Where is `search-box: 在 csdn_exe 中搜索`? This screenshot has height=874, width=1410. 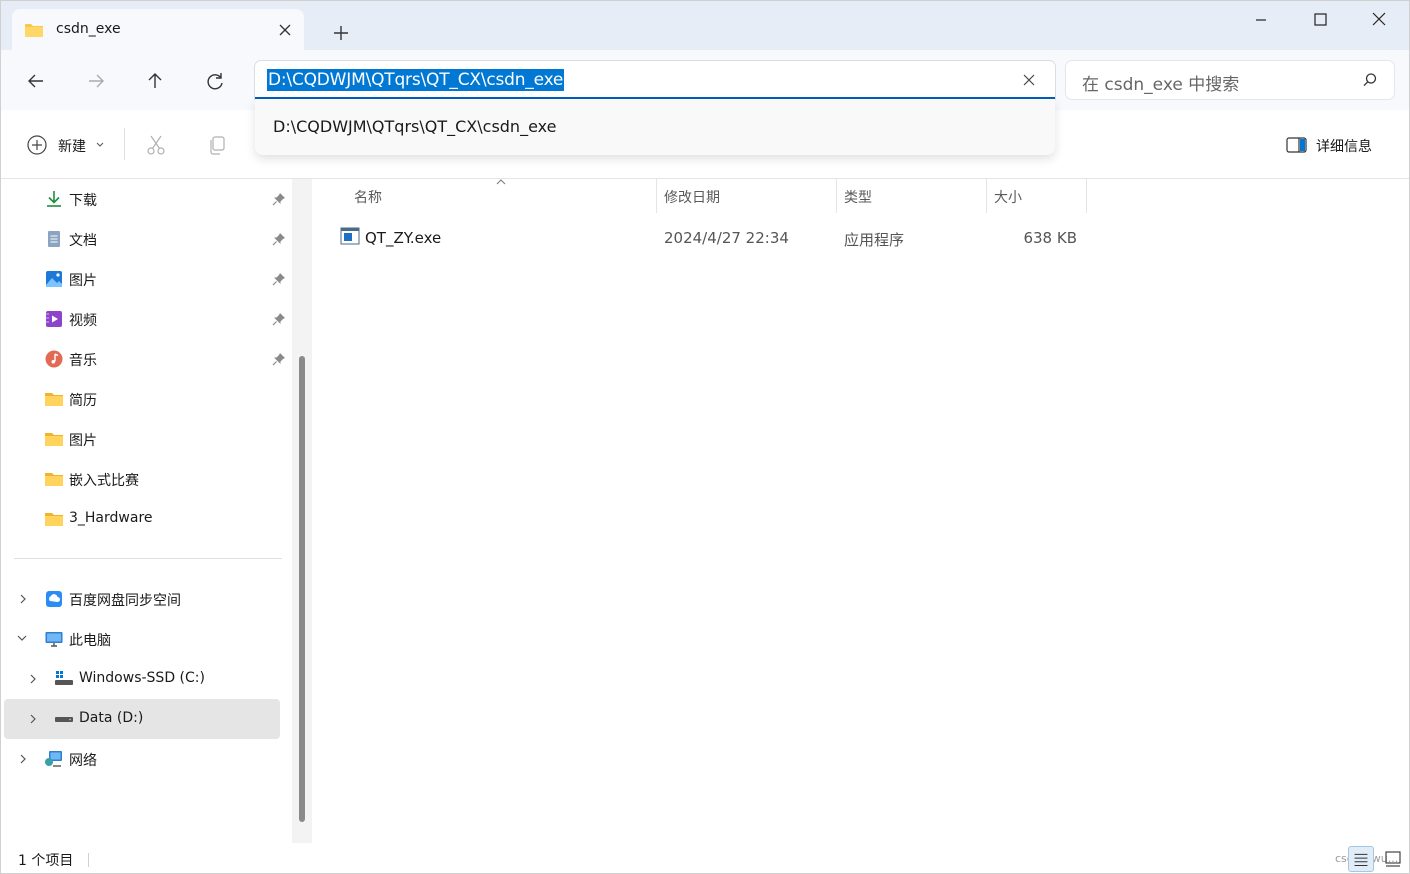 search-box: 在 csdn_exe 中搜索 is located at coordinates (1230, 80).